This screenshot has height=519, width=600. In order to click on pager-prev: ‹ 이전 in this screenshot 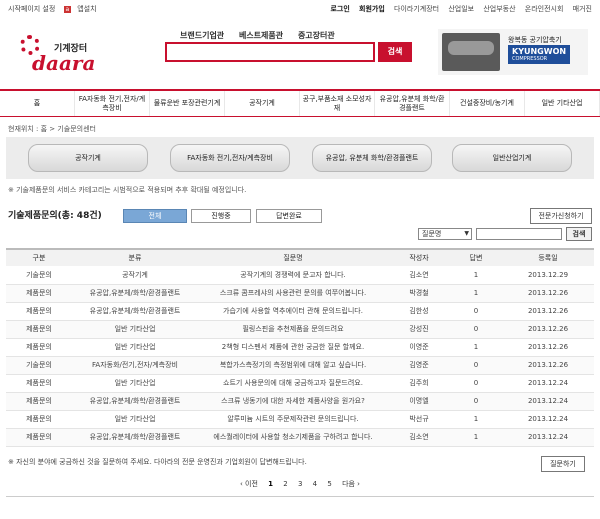, I will do `click(249, 484)`.